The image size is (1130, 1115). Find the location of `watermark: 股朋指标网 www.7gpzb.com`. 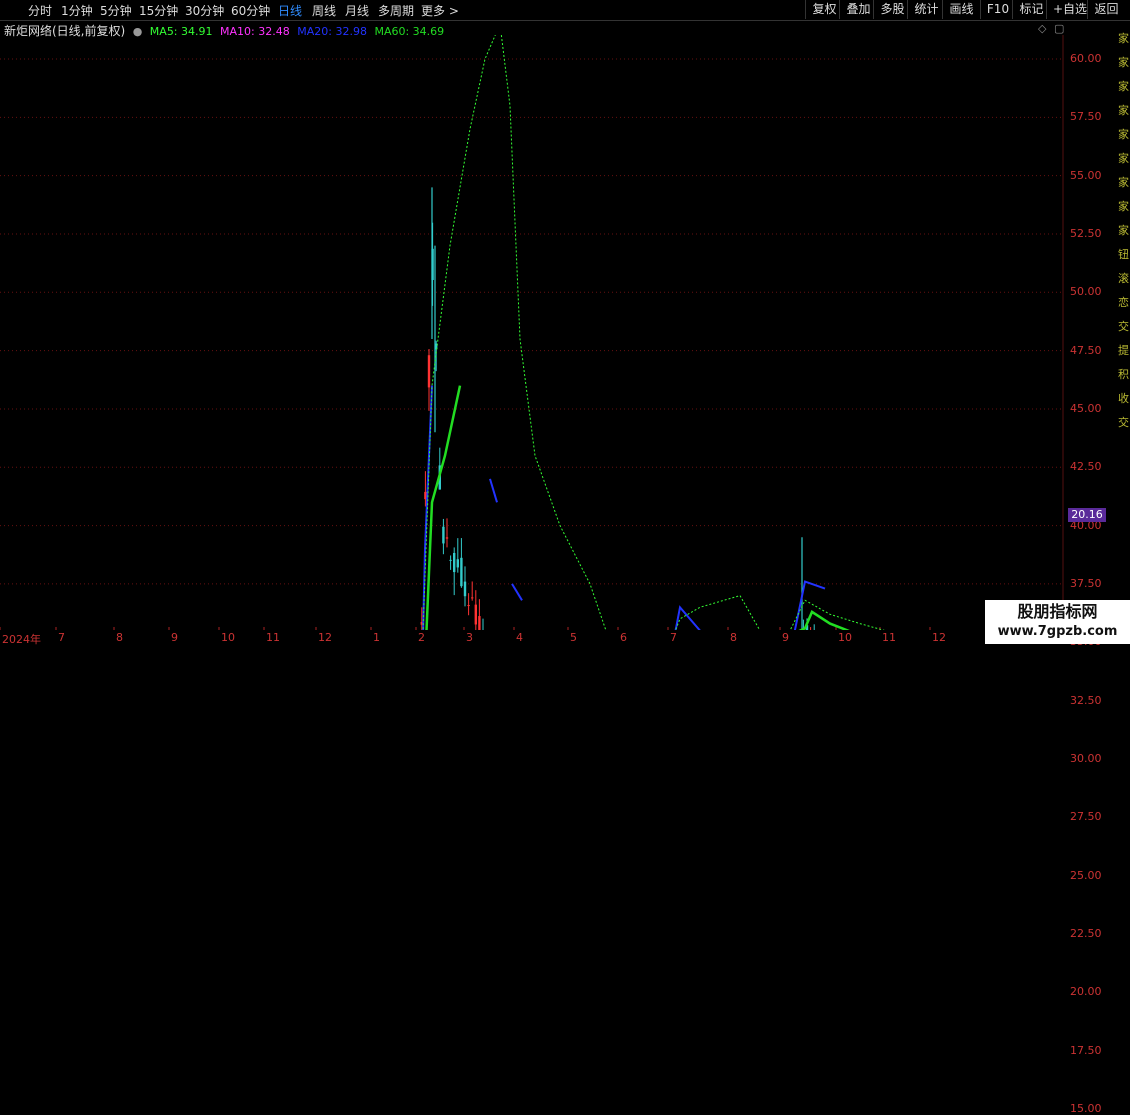

watermark: 股朋指标网 www.7gpzb.com is located at coordinates (1057, 622).